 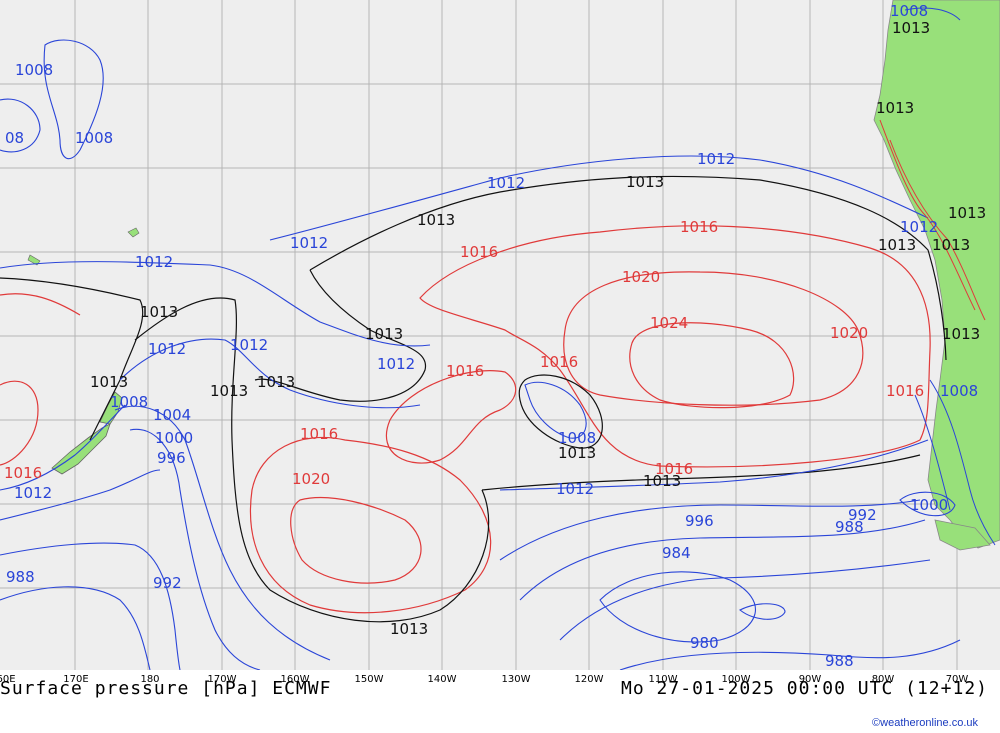 What do you see at coordinates (676, 553) in the screenshot?
I see `isobar-label: 984` at bounding box center [676, 553].